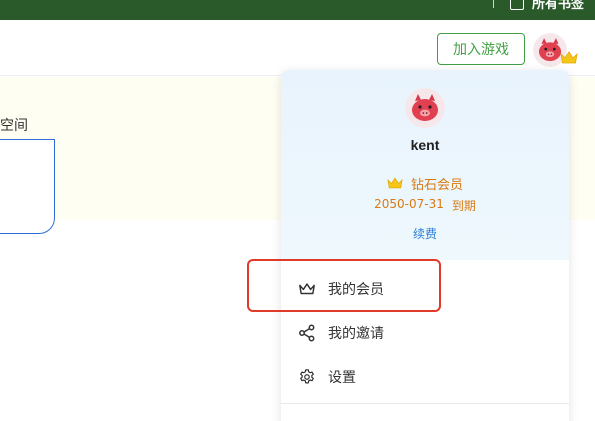 The height and width of the screenshot is (421, 595). I want to click on bookmarks-bar: 所有书签, so click(297, 10).